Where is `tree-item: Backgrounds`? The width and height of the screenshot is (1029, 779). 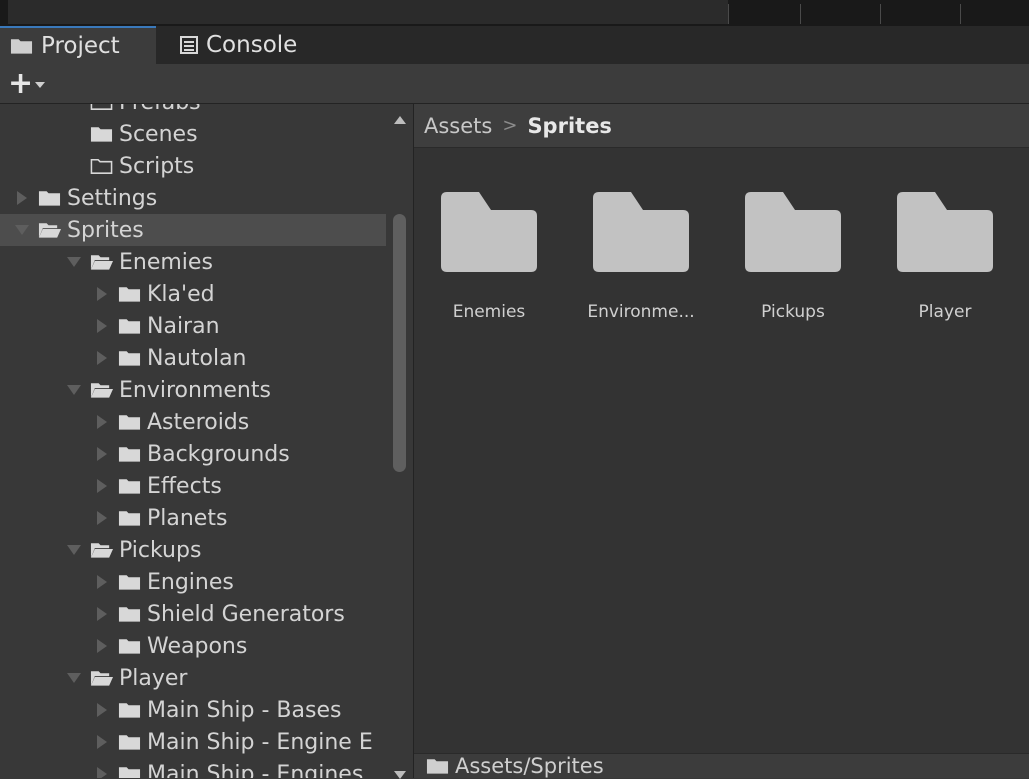
tree-item: Backgrounds is located at coordinates (193, 454).